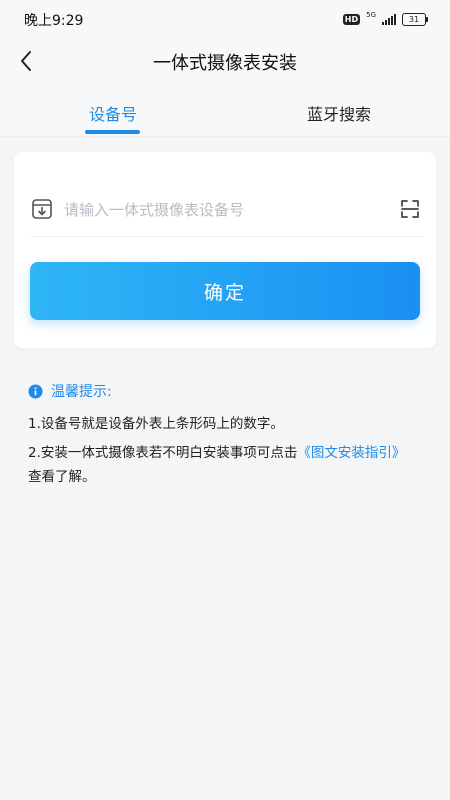 This screenshot has height=800, width=450. What do you see at coordinates (156, 424) in the screenshot?
I see `tip-line-1: 1.设备号就是设备外表上条形码上的数字。` at bounding box center [156, 424].